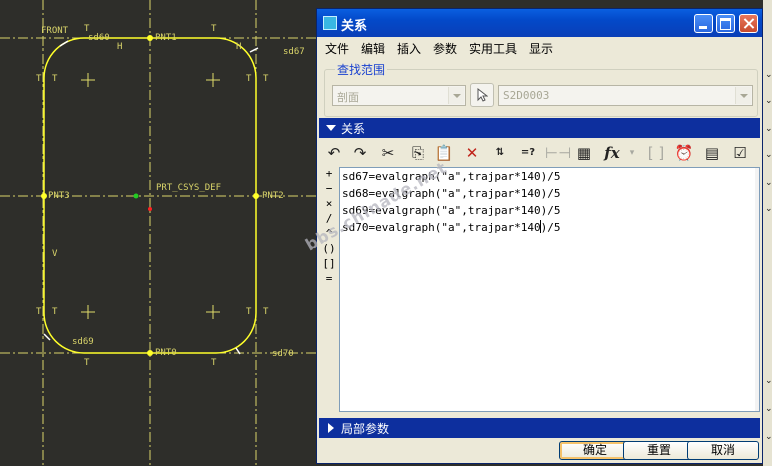 This screenshot has height=466, width=772. I want to click on sd67-label: sd67, so click(294, 52).